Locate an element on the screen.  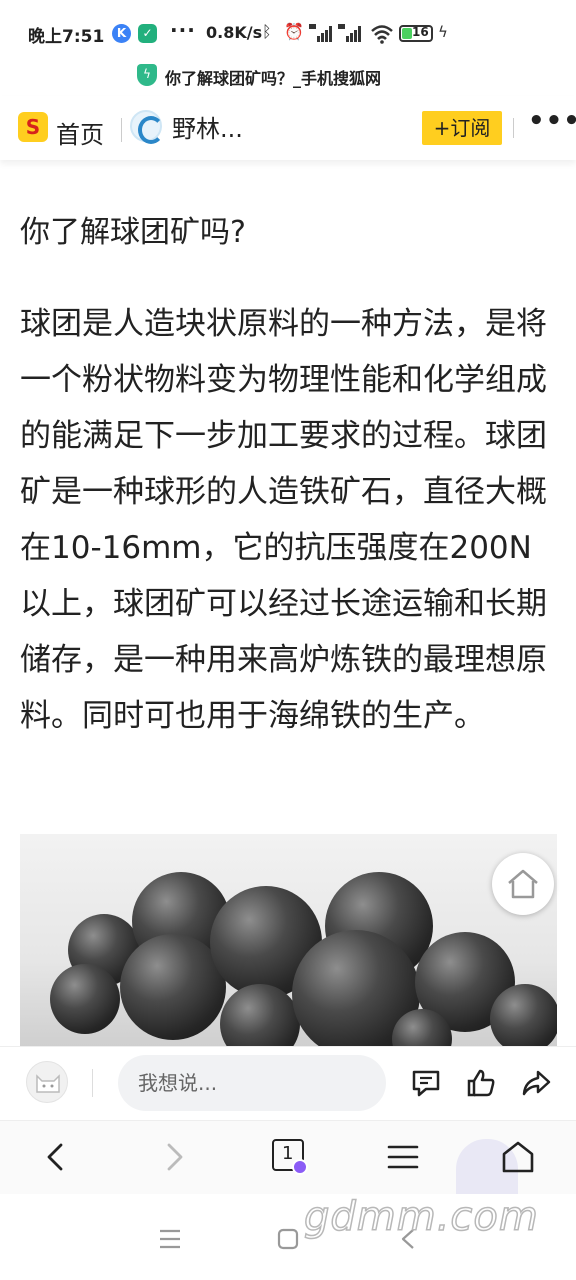
shield-app-icon: ✓ is located at coordinates (147, 33).